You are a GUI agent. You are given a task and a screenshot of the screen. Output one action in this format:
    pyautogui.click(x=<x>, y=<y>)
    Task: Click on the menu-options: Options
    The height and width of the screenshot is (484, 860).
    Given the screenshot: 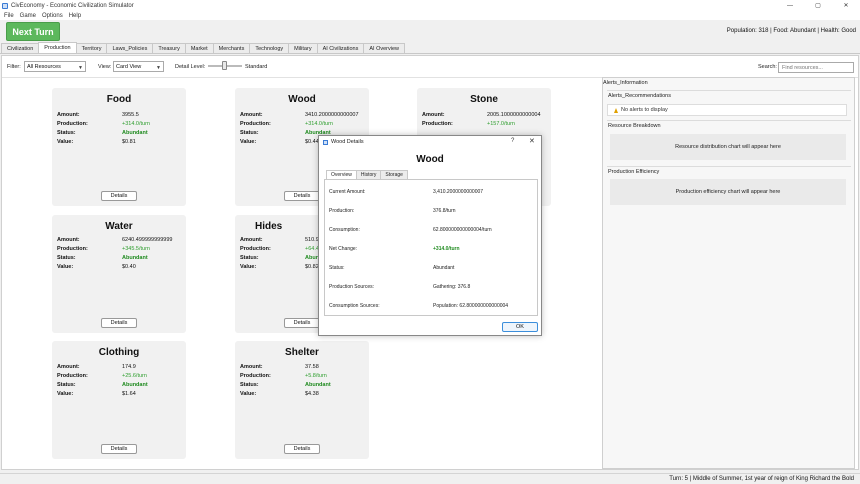 What is the action you would take?
    pyautogui.click(x=52, y=16)
    